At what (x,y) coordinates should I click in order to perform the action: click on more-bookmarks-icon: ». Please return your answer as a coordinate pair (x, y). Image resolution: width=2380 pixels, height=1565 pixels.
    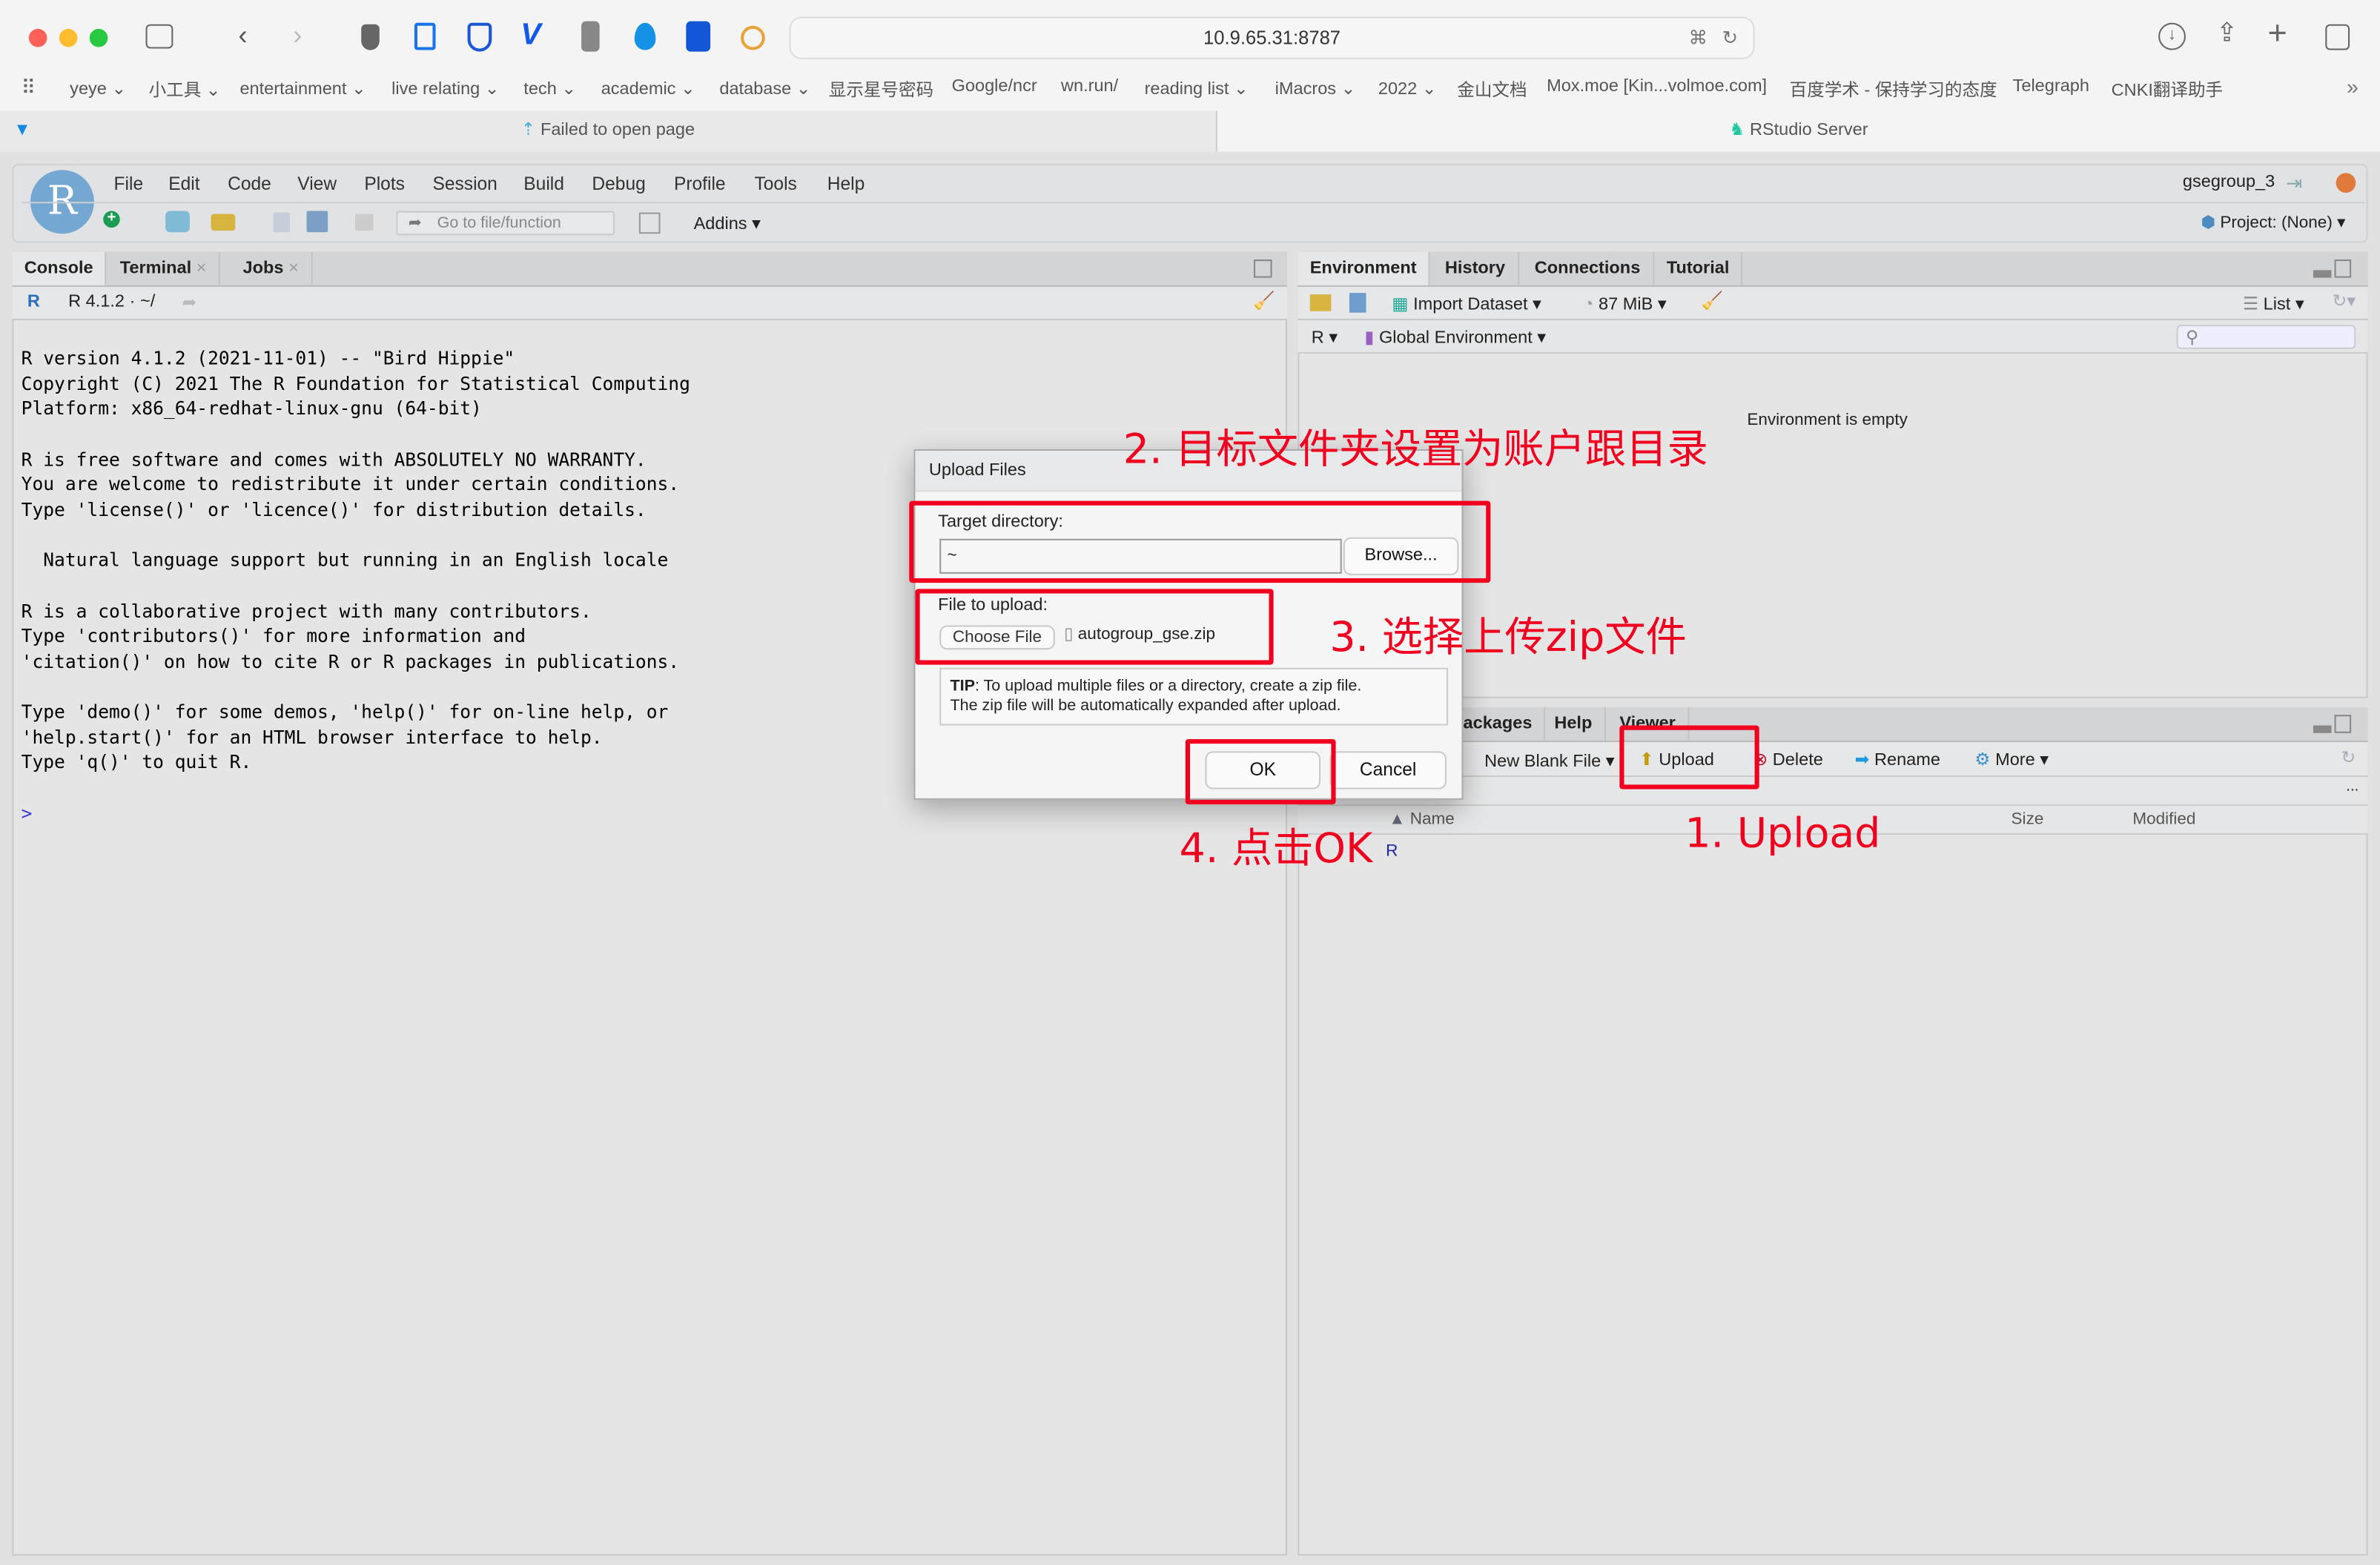
    Looking at the image, I should click on (2352, 86).